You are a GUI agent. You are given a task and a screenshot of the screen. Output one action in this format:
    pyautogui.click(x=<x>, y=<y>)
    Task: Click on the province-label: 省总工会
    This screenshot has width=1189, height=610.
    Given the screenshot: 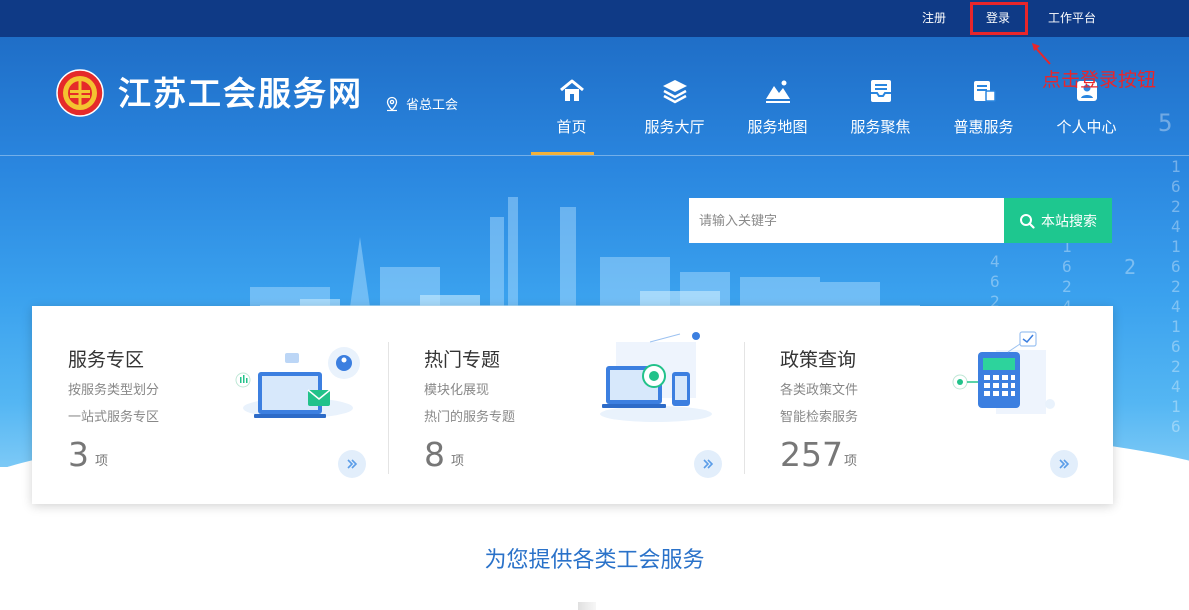 What is the action you would take?
    pyautogui.click(x=432, y=105)
    